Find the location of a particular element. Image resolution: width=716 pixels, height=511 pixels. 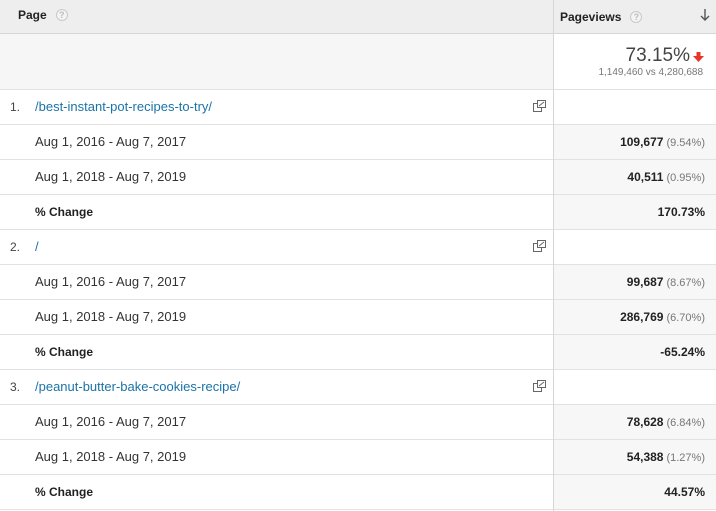

page-header-label: Page is located at coordinates (32, 15).